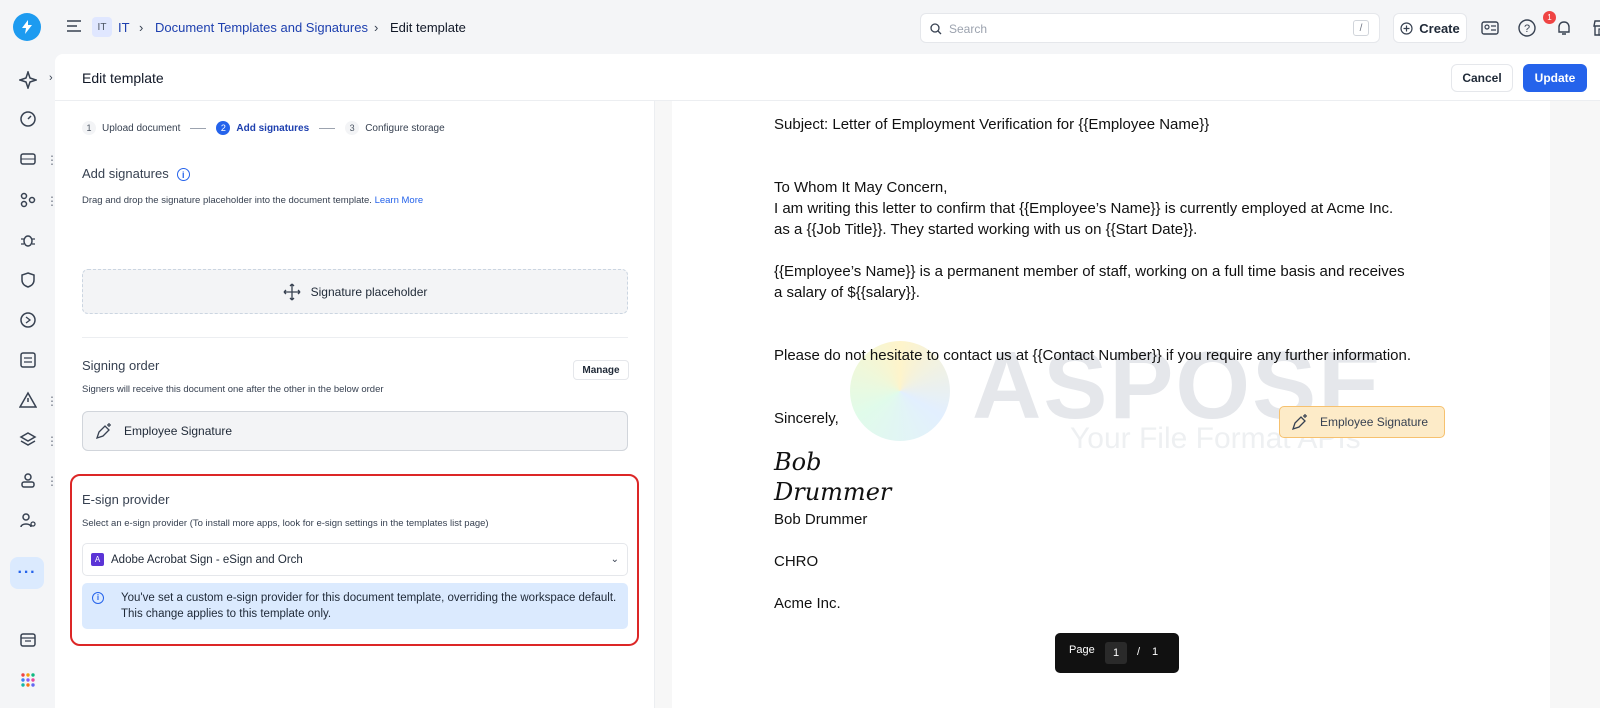 This screenshot has height=708, width=1600. What do you see at coordinates (74, 28) in the screenshot?
I see `hamburger-menu-icon` at bounding box center [74, 28].